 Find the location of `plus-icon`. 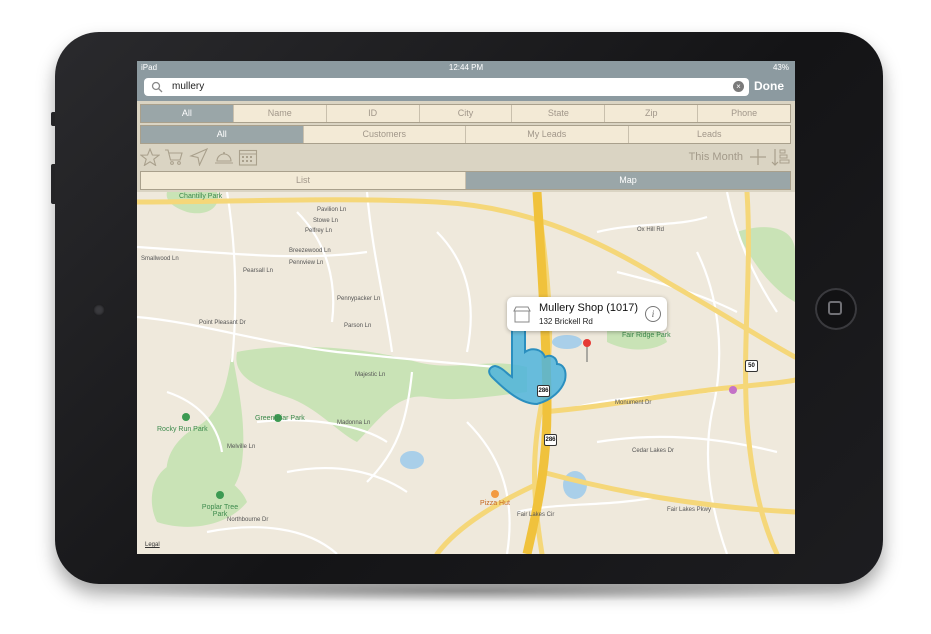

plus-icon is located at coordinates (758, 157).